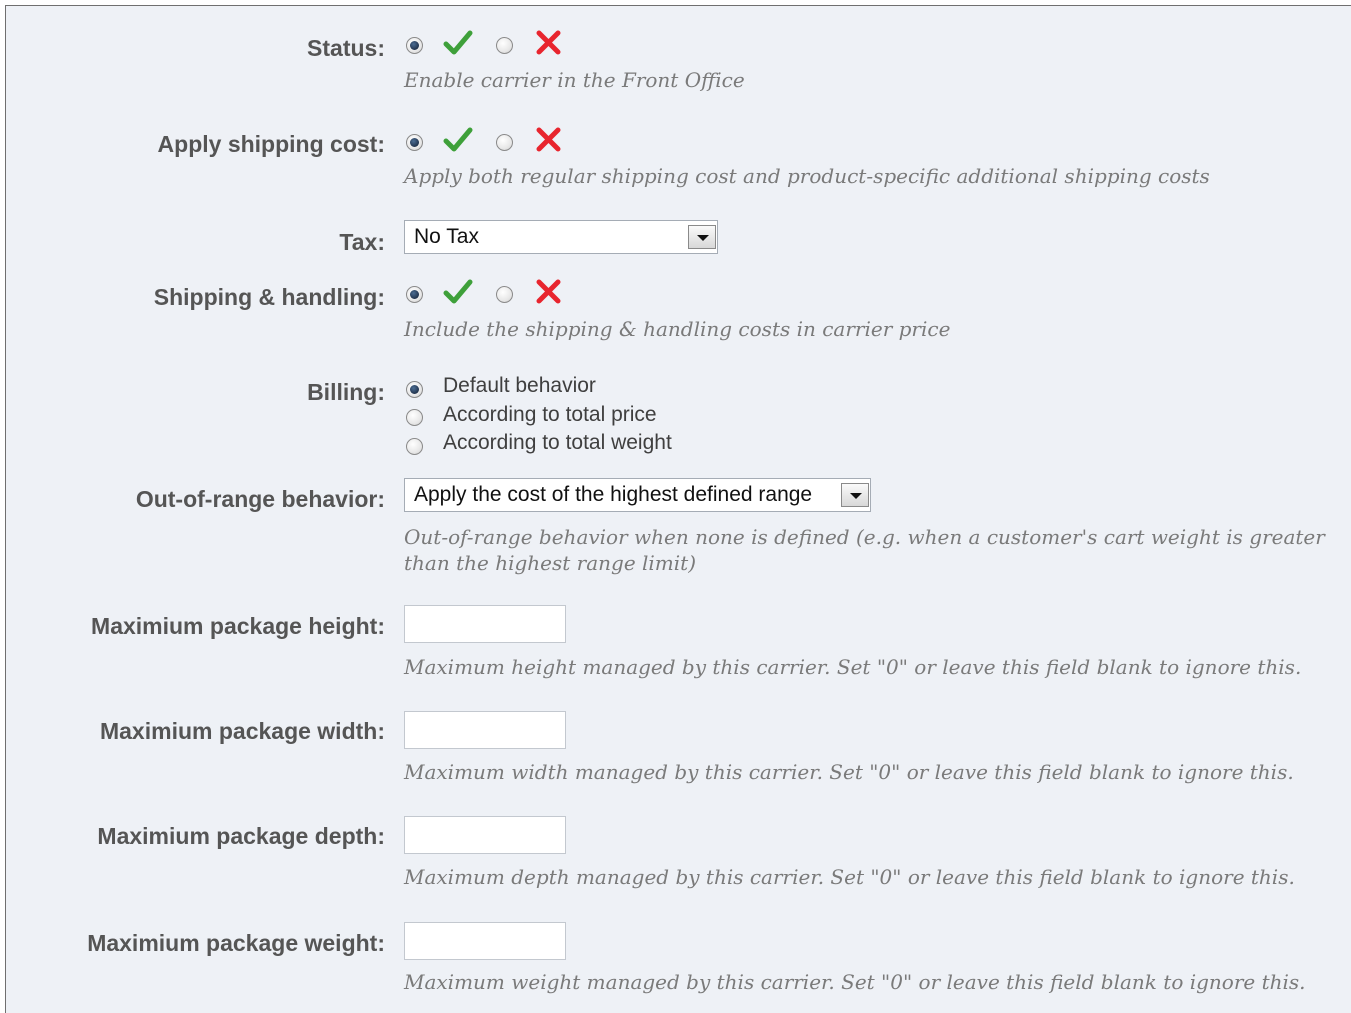 This screenshot has height=1013, width=1351. I want to click on max-width-input, so click(485, 730).